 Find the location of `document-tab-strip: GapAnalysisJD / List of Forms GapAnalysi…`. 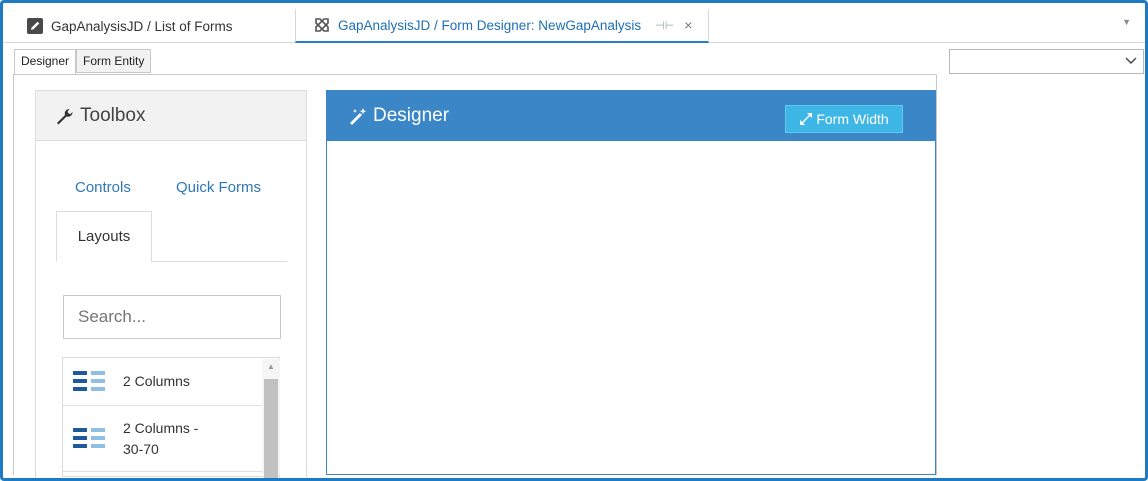

document-tab-strip: GapAnalysisJD / List of Forms GapAnalysi… is located at coordinates (574, 23).